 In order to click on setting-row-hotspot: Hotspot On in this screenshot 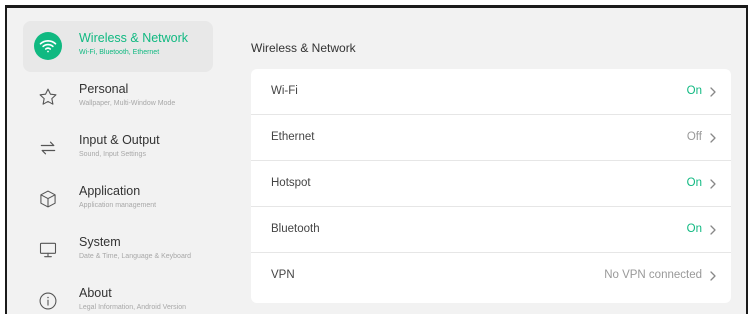, I will do `click(491, 184)`.